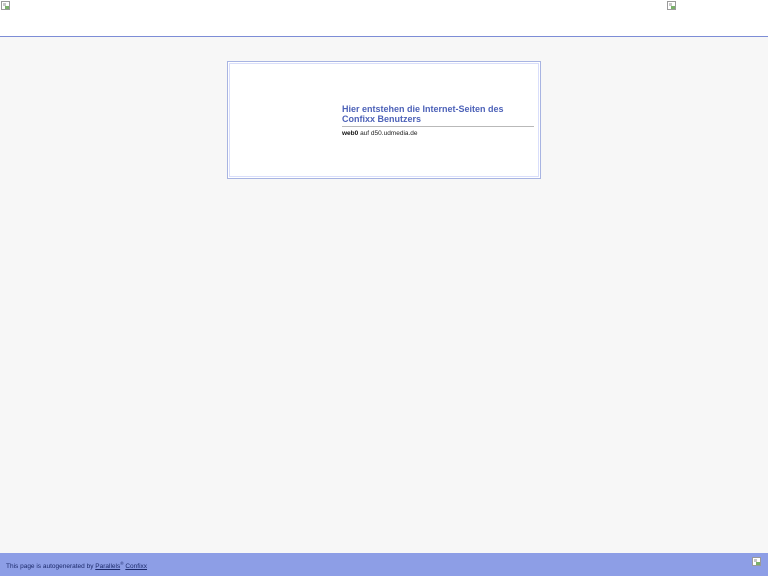  Describe the element at coordinates (136, 566) in the screenshot. I see `confixx-link: Confixx` at that location.